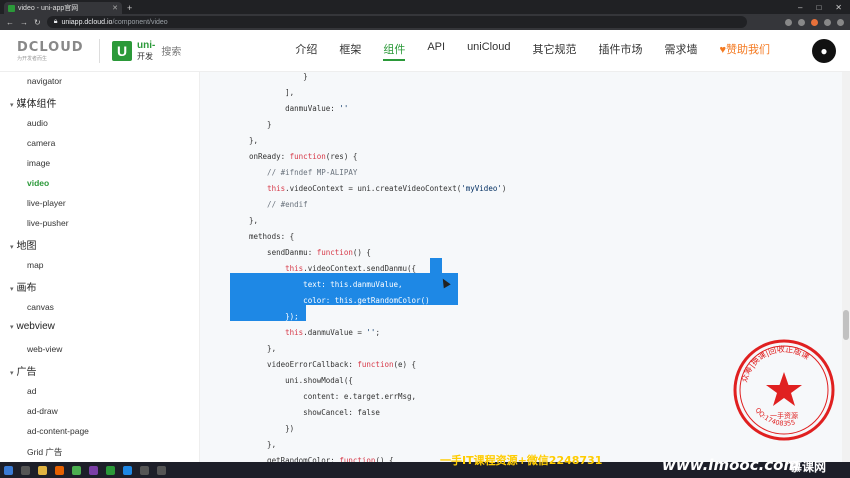  What do you see at coordinates (299, 108) in the screenshot?
I see `code-line: danmuValue: ''` at bounding box center [299, 108].